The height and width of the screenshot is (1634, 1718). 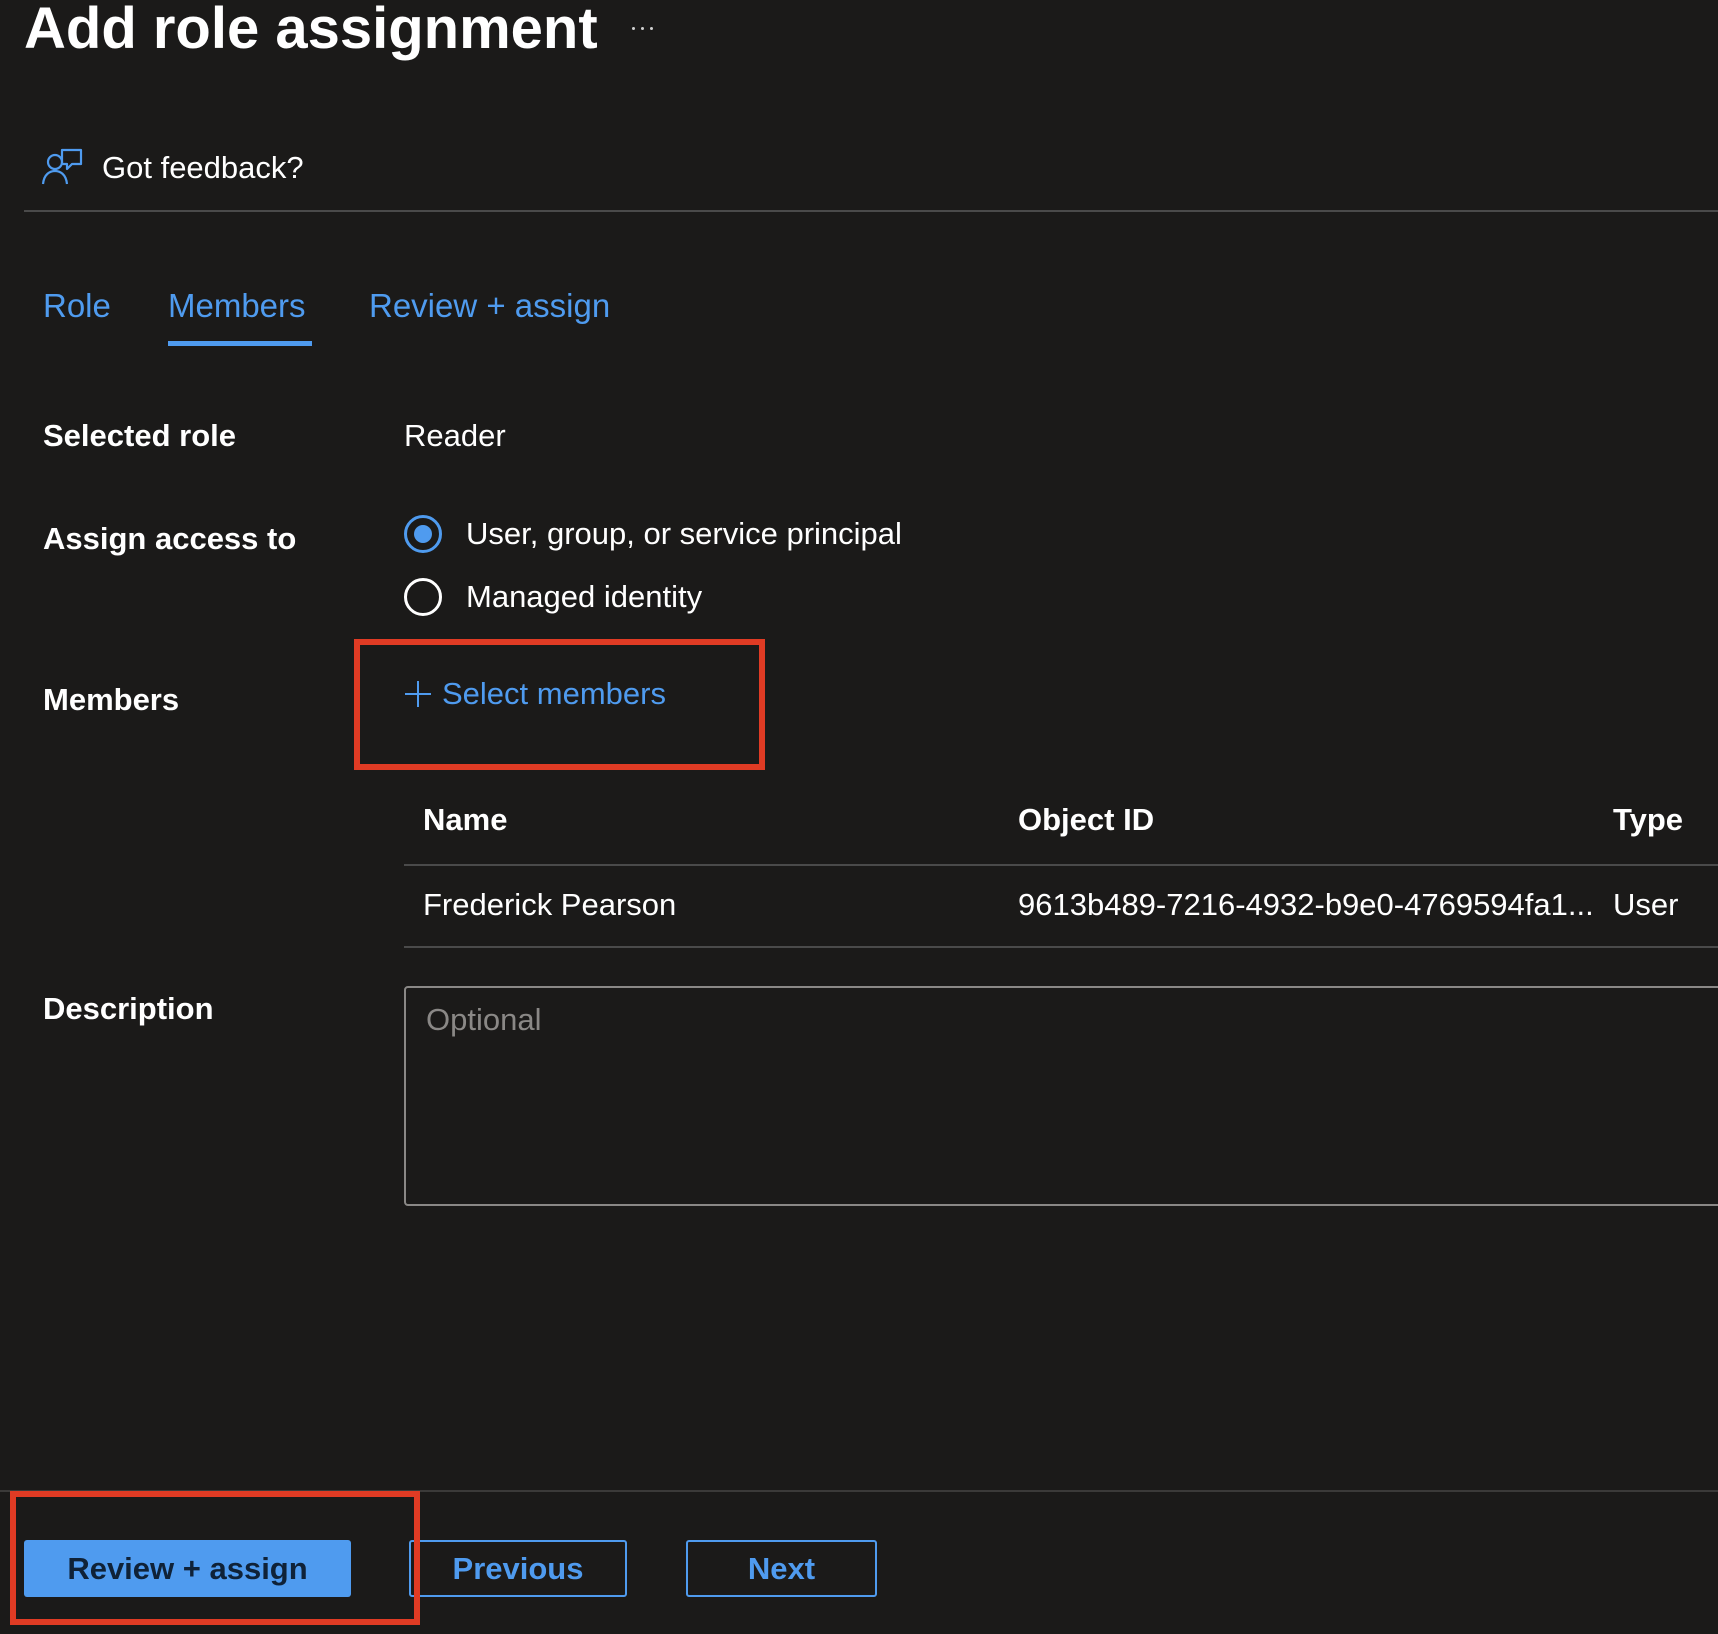 I want to click on feedback-person-icon, so click(x=62, y=166).